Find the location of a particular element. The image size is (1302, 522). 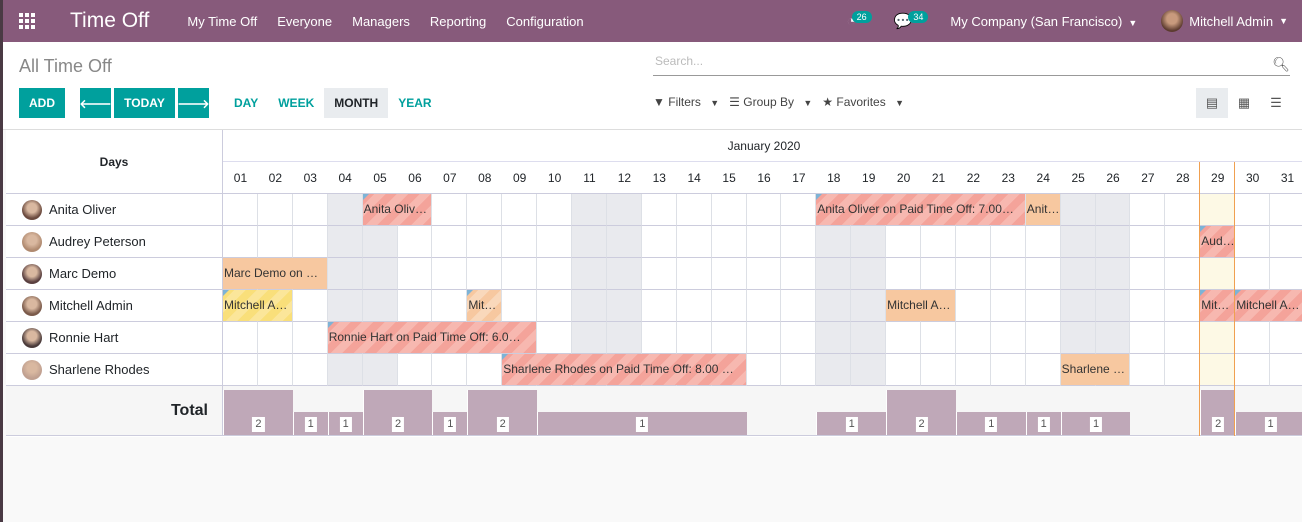

scale-year: YEAR is located at coordinates (414, 103).